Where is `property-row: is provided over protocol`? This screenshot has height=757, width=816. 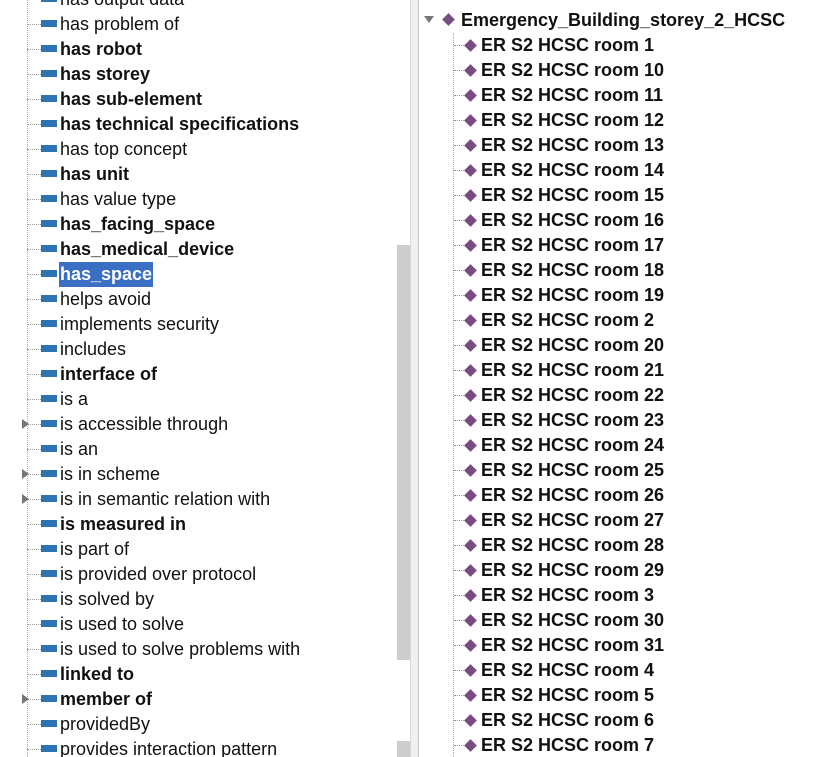
property-row: is provided over protocol is located at coordinates (205, 574).